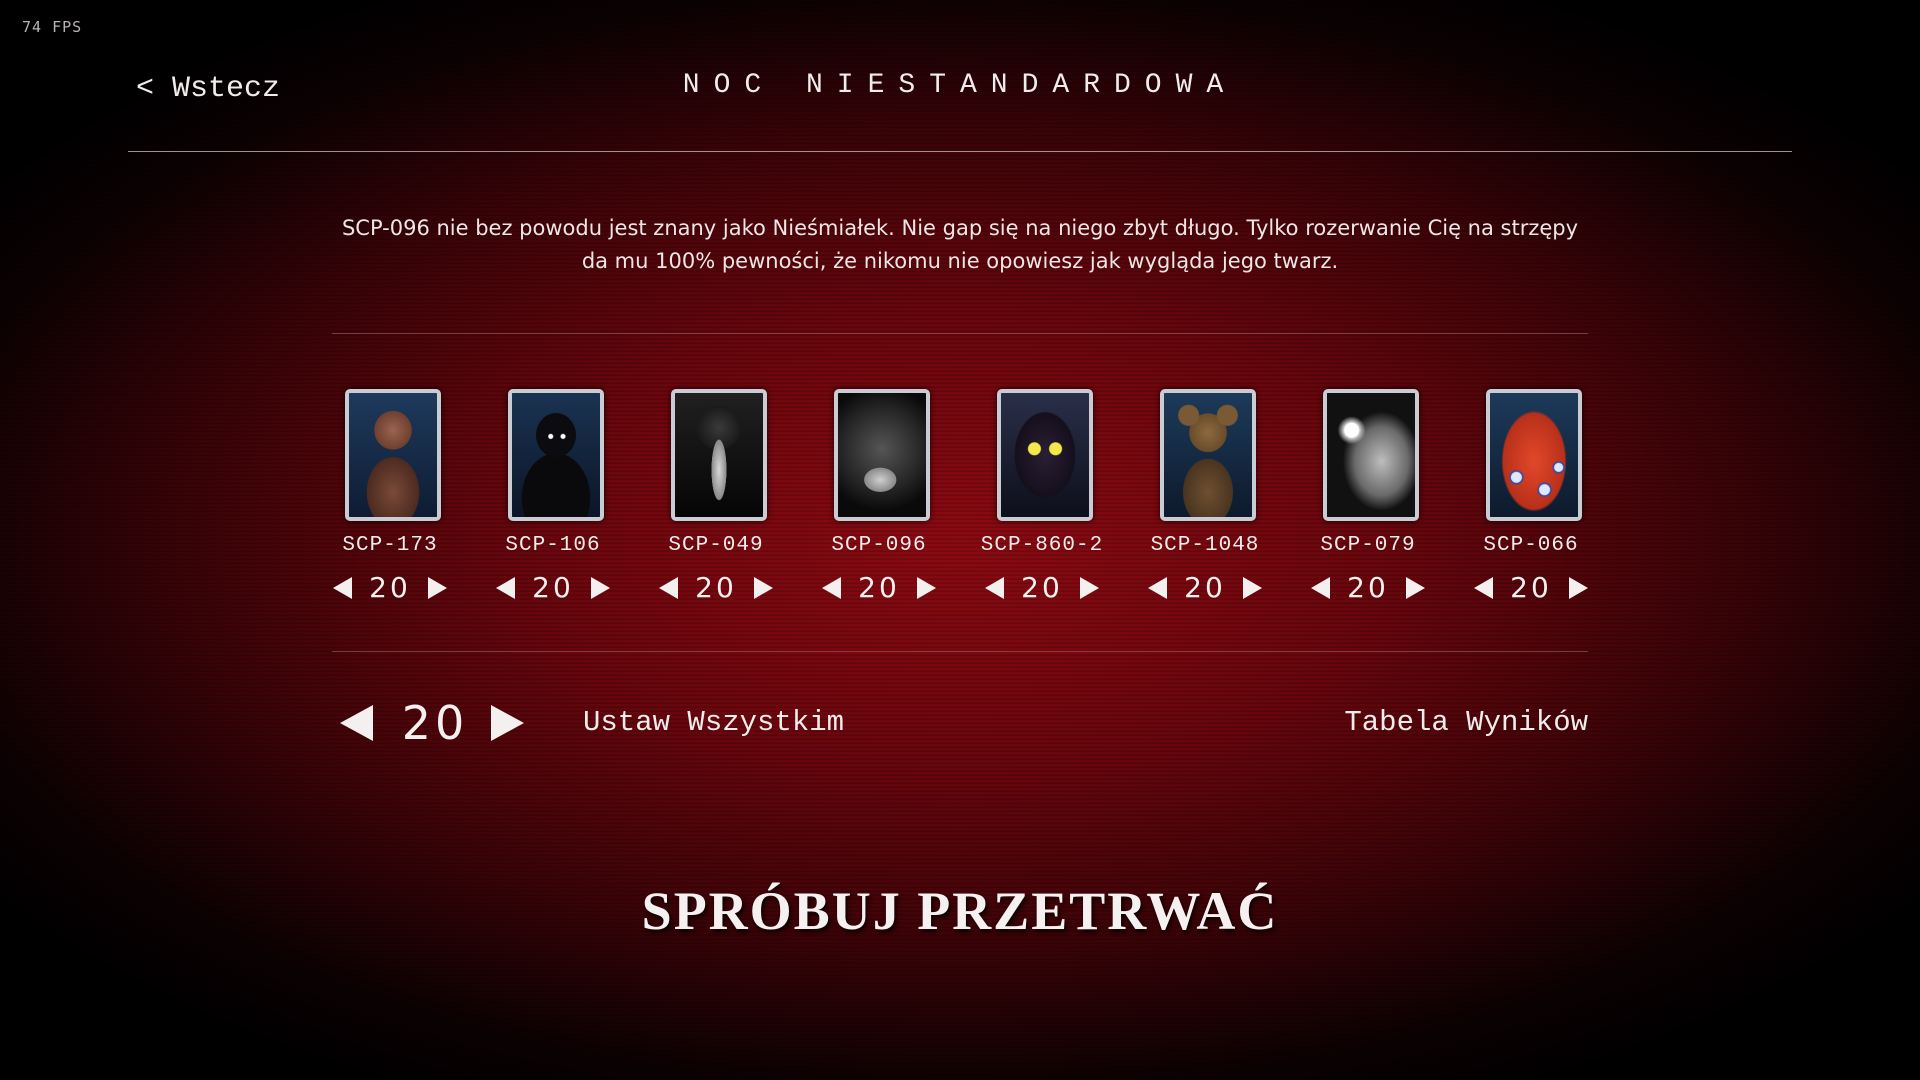  Describe the element at coordinates (716, 545) in the screenshot. I see `character-name: SCP-049` at that location.